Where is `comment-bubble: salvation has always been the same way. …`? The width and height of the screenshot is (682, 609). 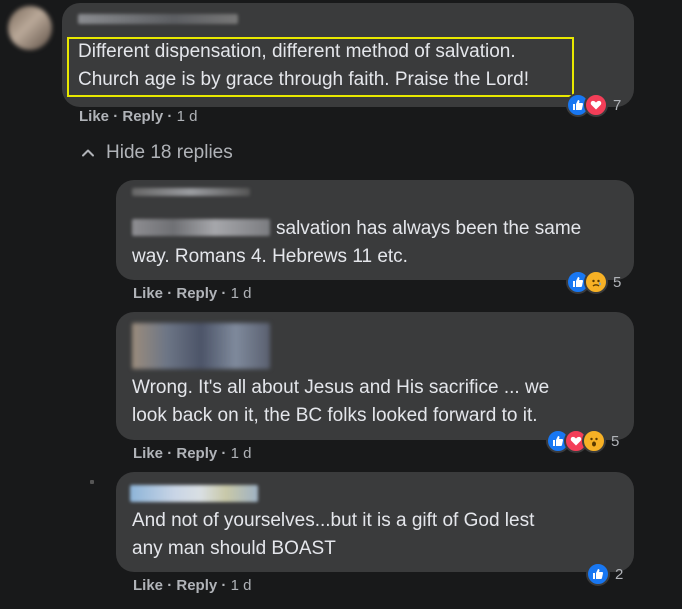 comment-bubble: salvation has always been the same way. … is located at coordinates (375, 230).